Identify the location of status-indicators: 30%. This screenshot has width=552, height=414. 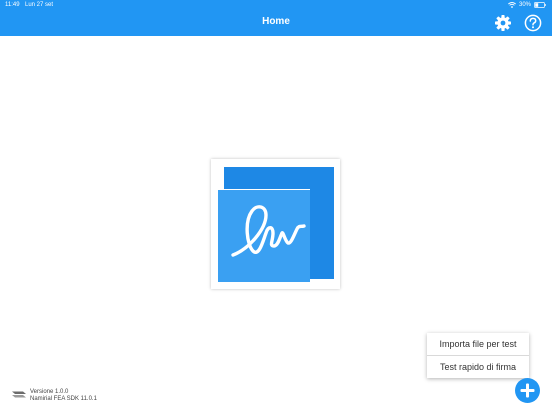
(527, 5).